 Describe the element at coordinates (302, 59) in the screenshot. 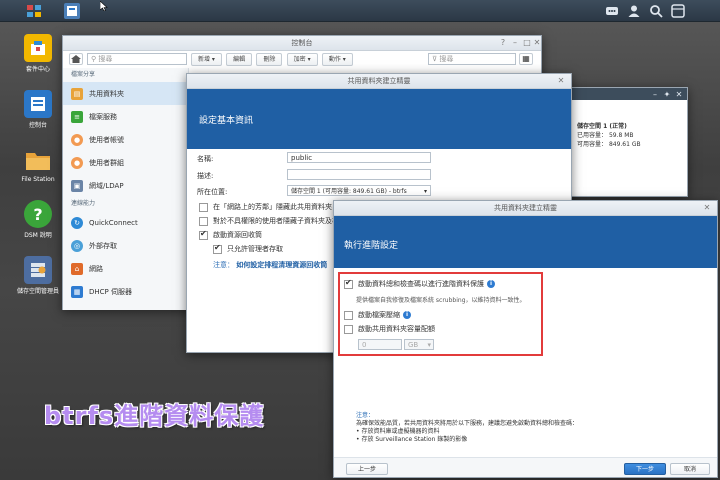

I see `encrypt-button: 加密 ▾` at that location.